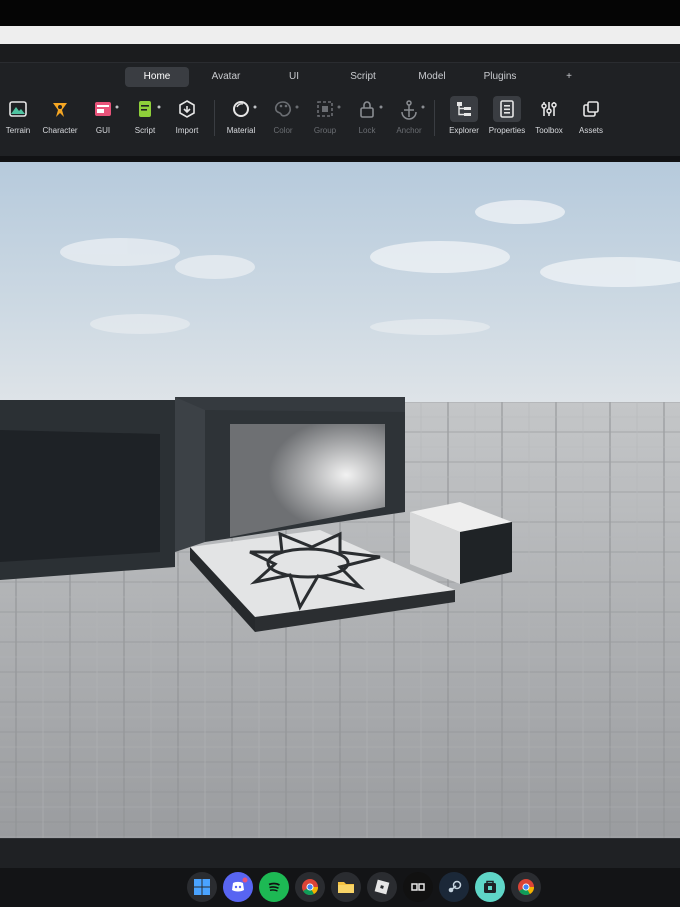 The width and height of the screenshot is (680, 907). What do you see at coordinates (241, 111) in the screenshot?
I see `material-icon` at bounding box center [241, 111].